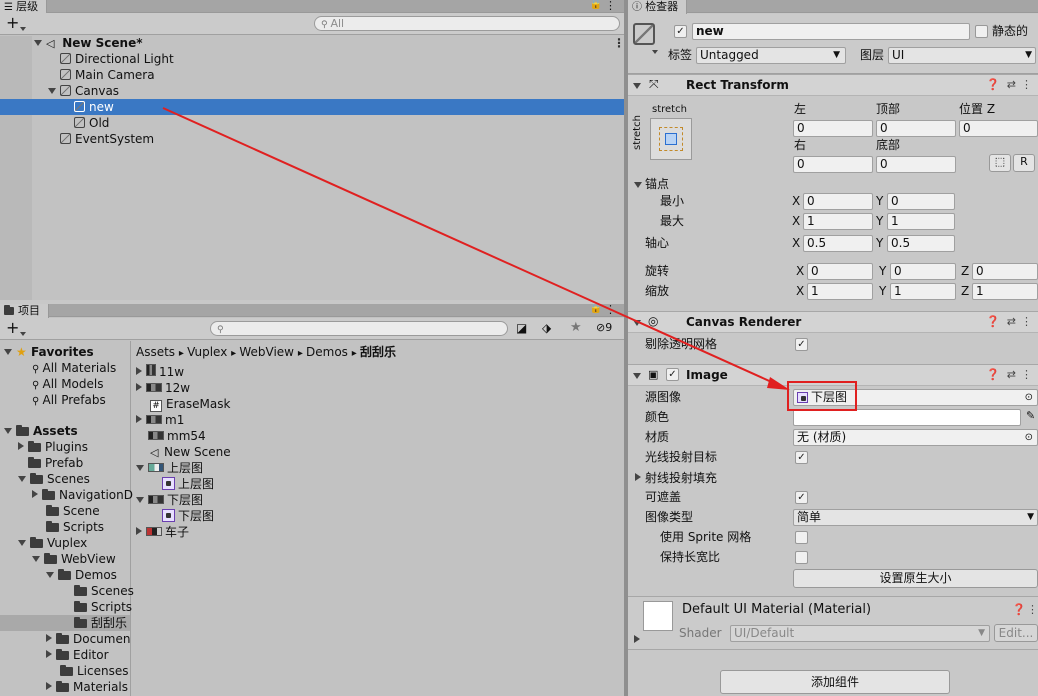 Image resolution: width=1038 pixels, height=696 pixels. What do you see at coordinates (312, 91) in the screenshot?
I see `hierarchy-item-canvas: Canvas` at bounding box center [312, 91].